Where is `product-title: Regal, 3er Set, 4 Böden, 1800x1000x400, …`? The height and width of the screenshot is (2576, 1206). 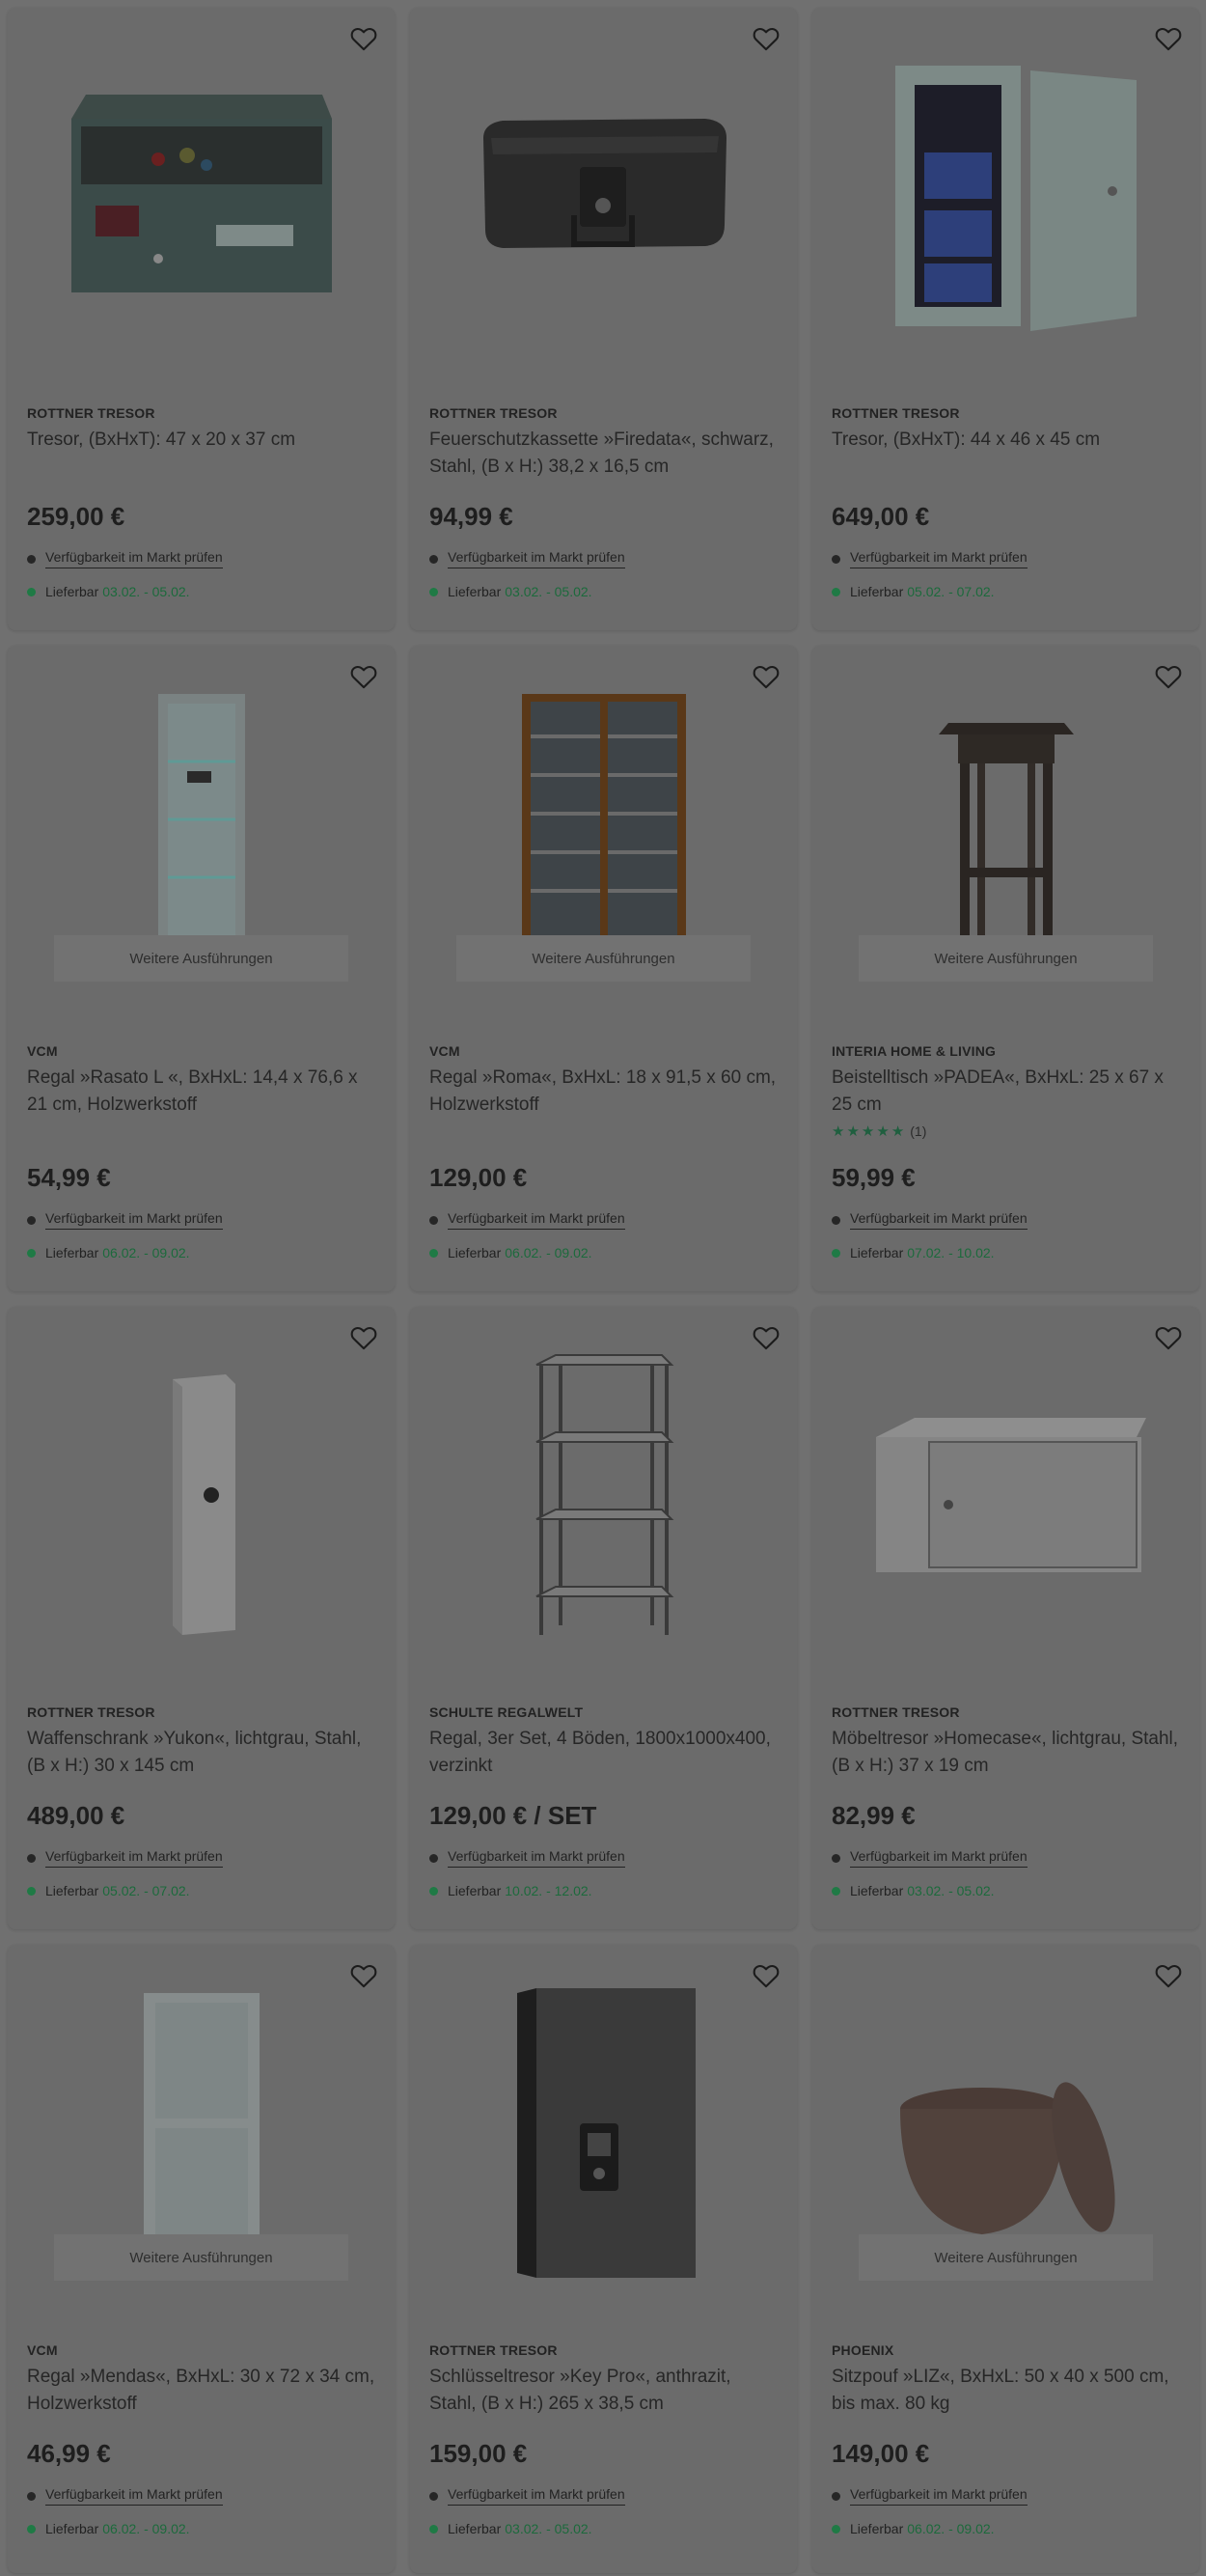 product-title: Regal, 3er Set, 4 Böden, 1800x1000x400, … is located at coordinates (604, 1753).